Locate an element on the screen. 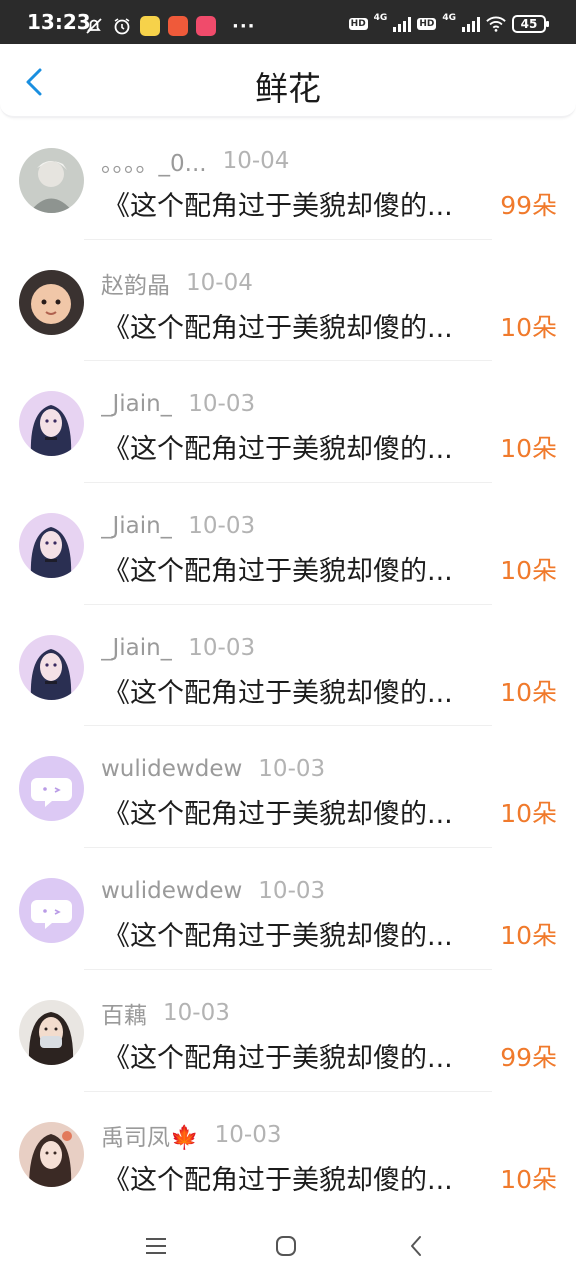 This screenshot has width=576, height=1280. header: 鲜花 is located at coordinates (288, 81).